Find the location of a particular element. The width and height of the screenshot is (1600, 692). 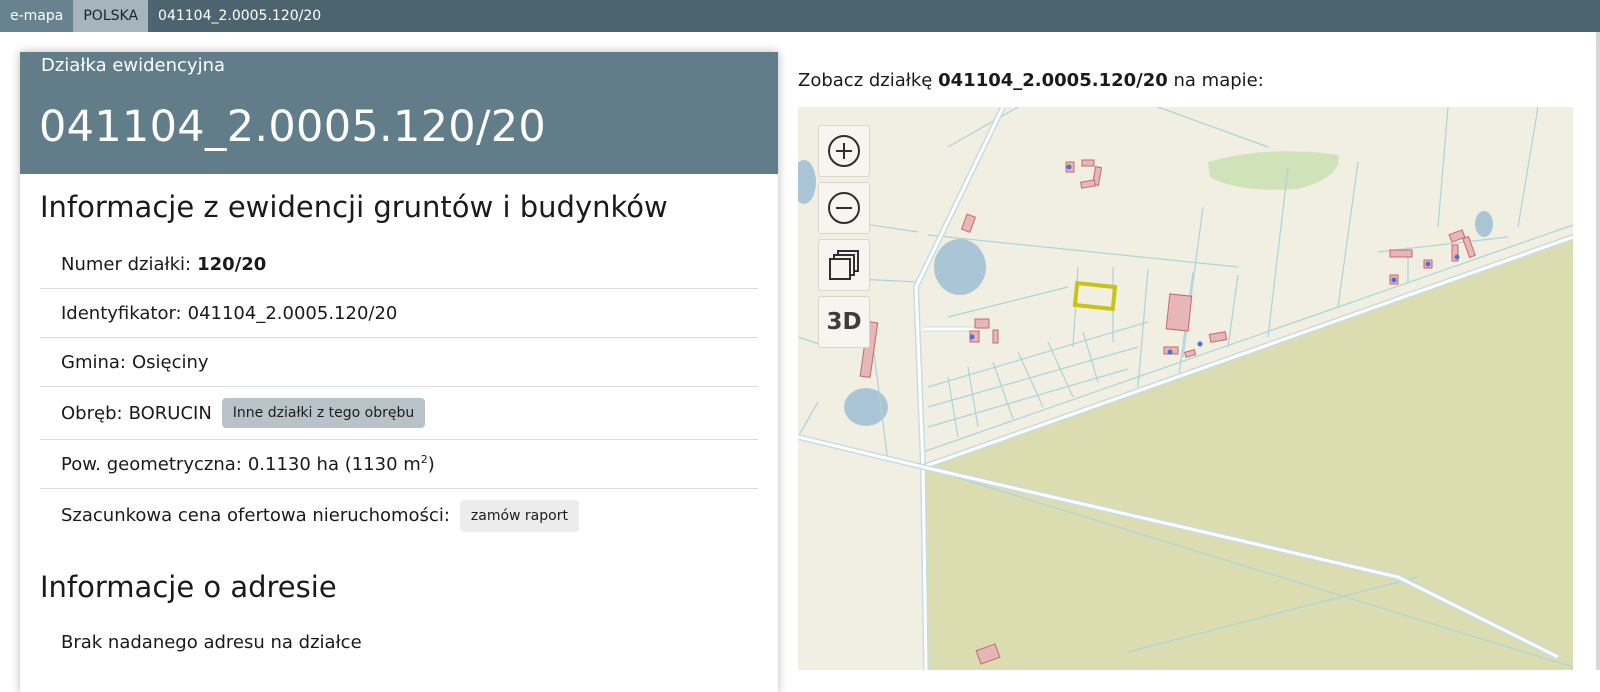

parcel-title: 041104_2.0005.120/20 is located at coordinates (293, 127).